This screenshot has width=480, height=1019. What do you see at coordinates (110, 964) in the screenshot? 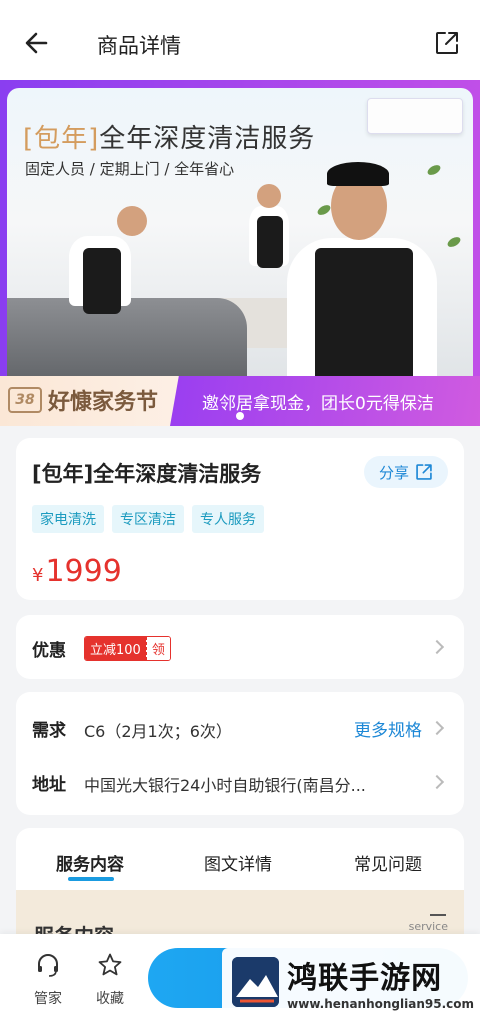
I see `star-icon` at bounding box center [110, 964].